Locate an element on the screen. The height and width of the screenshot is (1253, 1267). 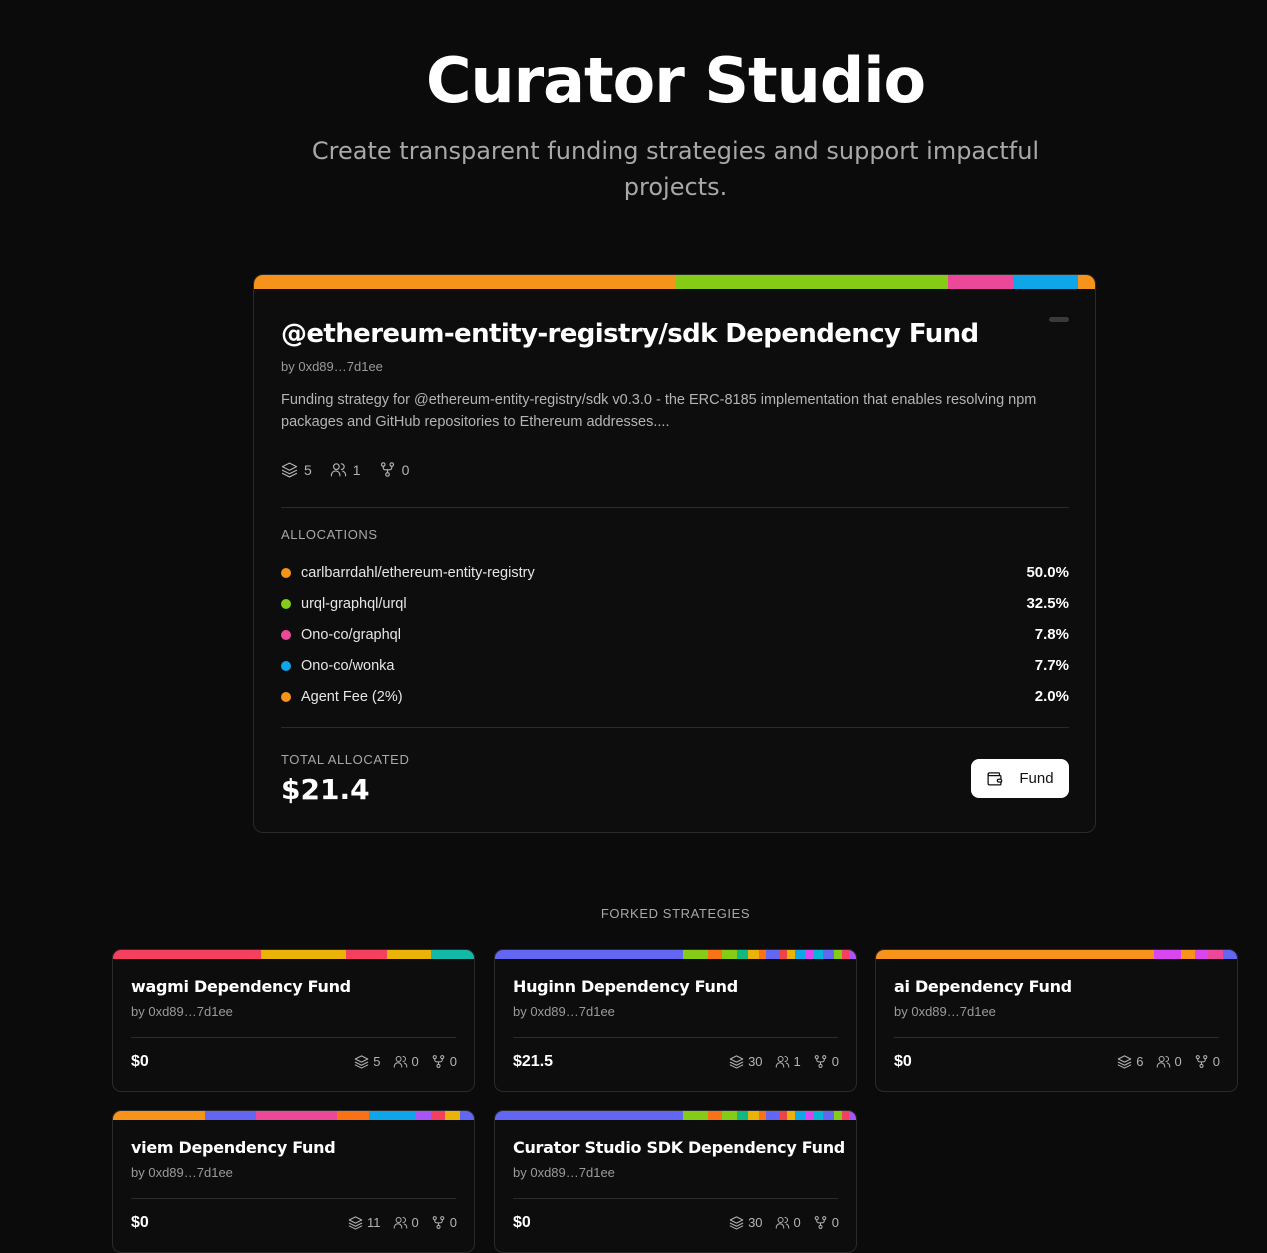
forked-strategy-stats: 30 0 0 is located at coordinates (778, 1222).